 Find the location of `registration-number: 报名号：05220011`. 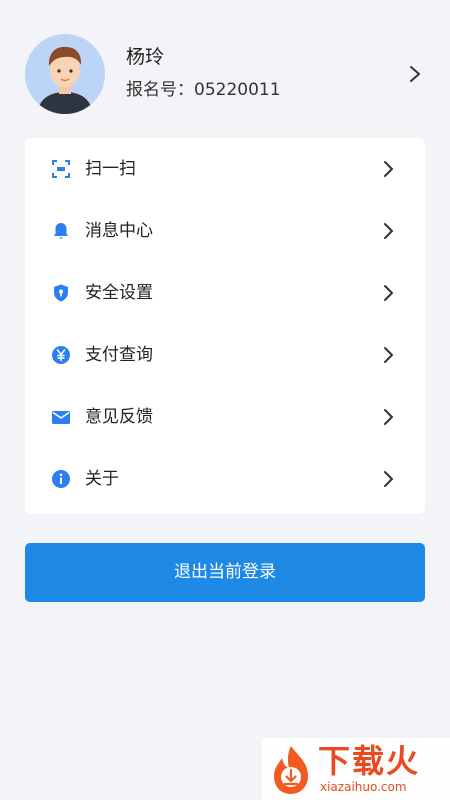

registration-number: 报名号：05220011 is located at coordinates (203, 90).